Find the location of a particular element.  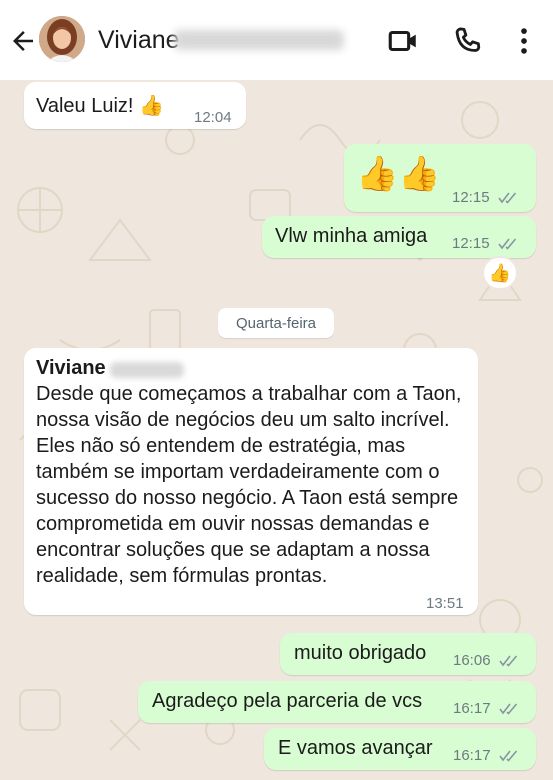

message-time: 13:51 is located at coordinates (445, 603).